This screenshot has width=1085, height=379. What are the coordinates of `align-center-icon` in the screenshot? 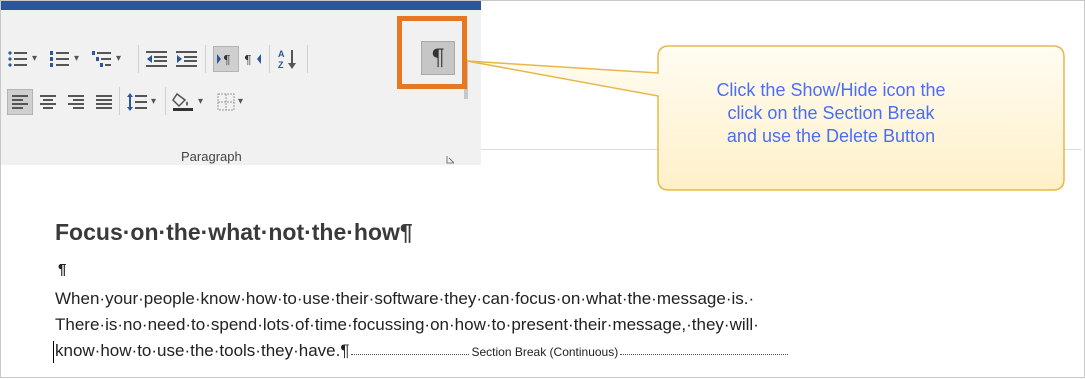 It's located at (48, 102).